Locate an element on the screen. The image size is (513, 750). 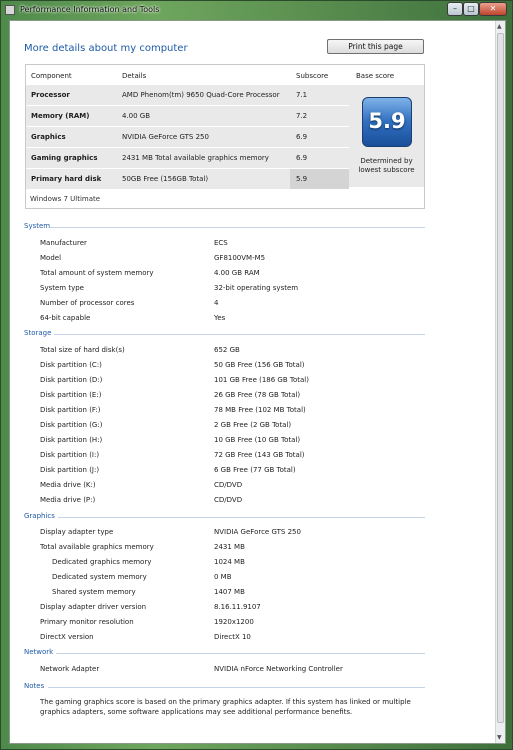
info-label: Manufacturer is located at coordinates (63, 243).